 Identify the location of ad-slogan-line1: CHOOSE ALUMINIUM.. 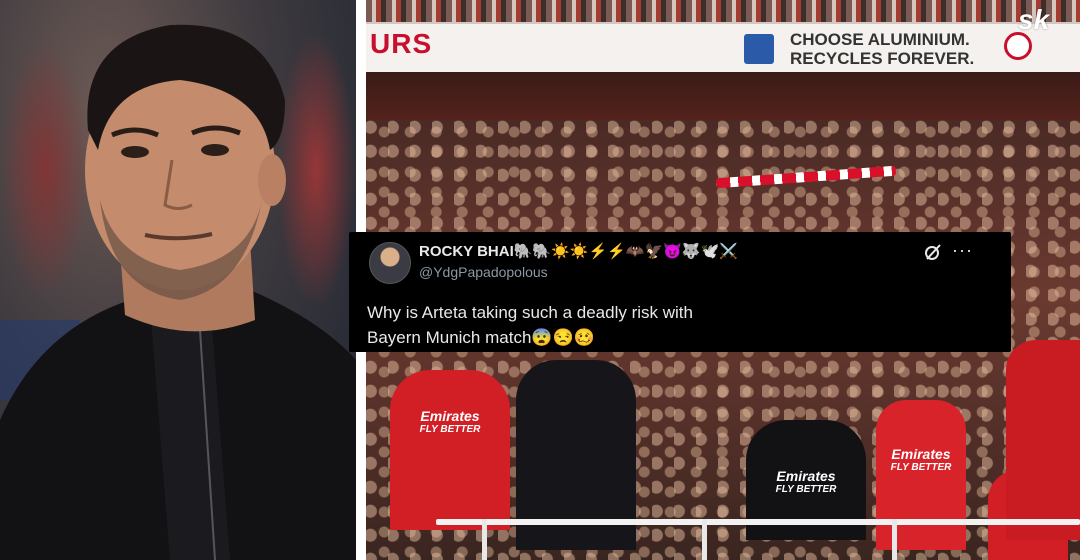
(880, 39).